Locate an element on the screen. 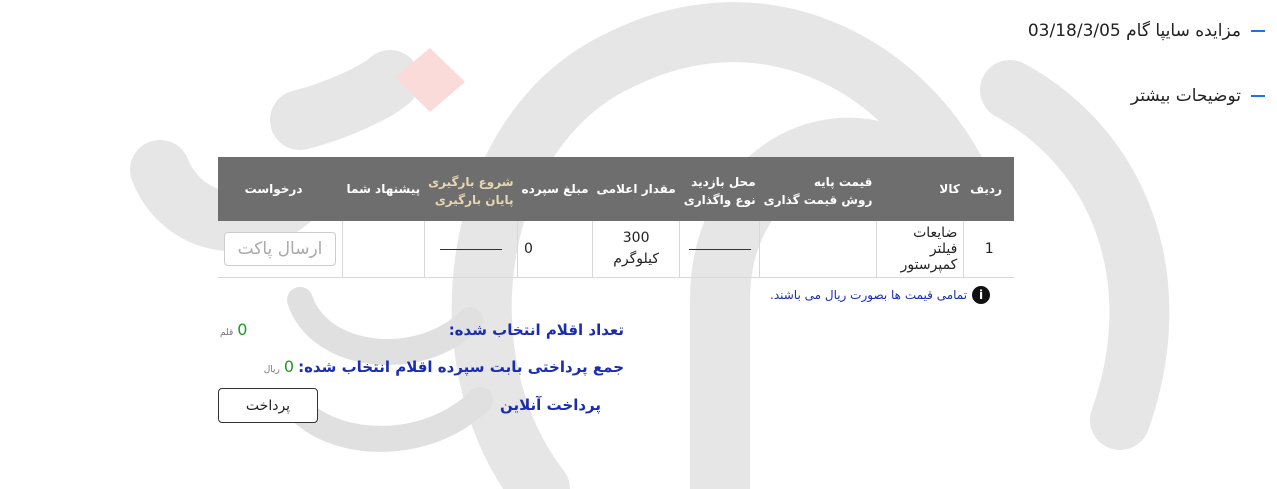 This screenshot has width=1277, height=489. cell-request: ارسال پاکت is located at coordinates (280, 249).